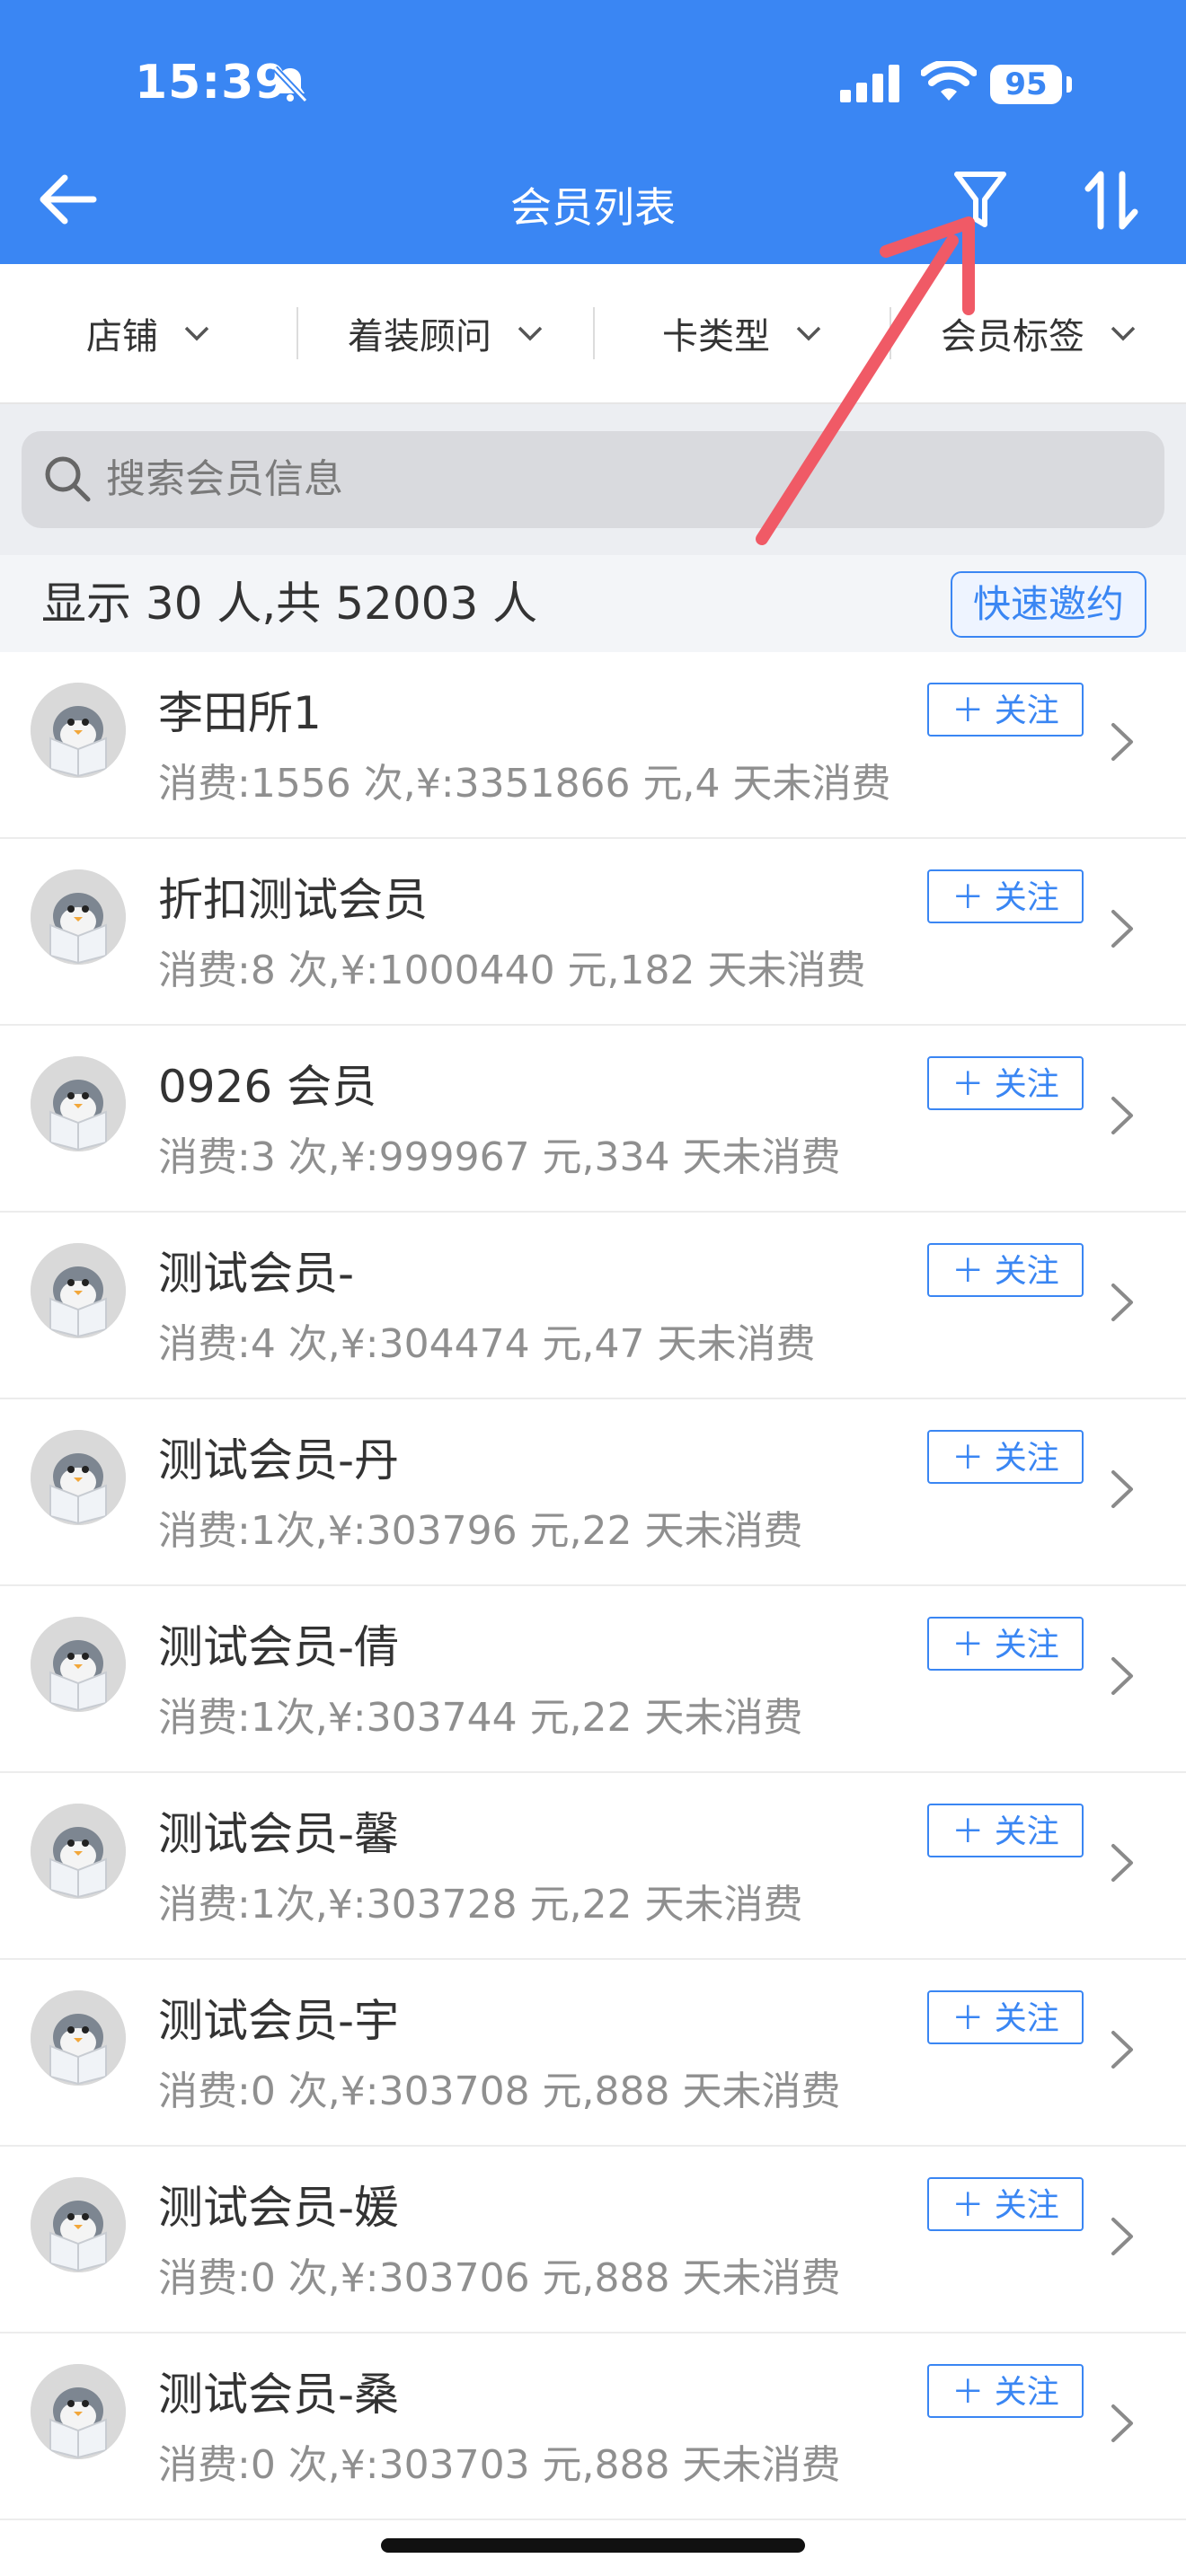 The image size is (1186, 2576). I want to click on filter-card-type: 卡类型, so click(742, 333).